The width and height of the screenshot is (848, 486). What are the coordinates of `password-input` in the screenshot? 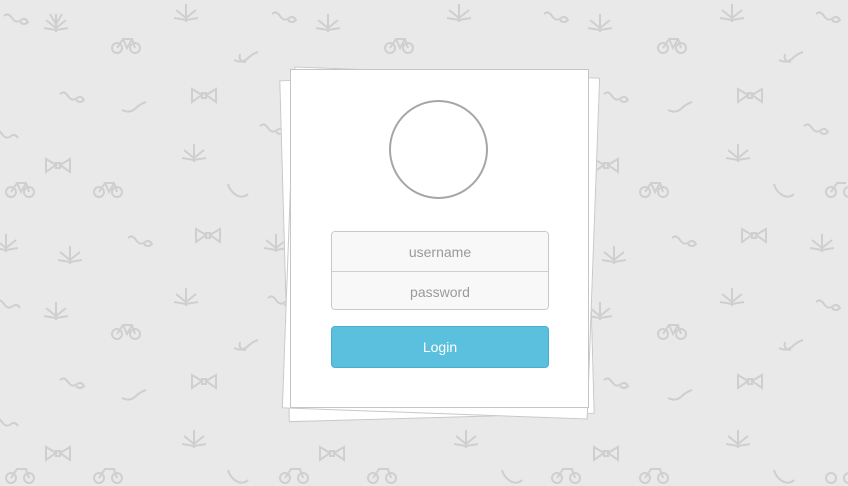 It's located at (440, 290).